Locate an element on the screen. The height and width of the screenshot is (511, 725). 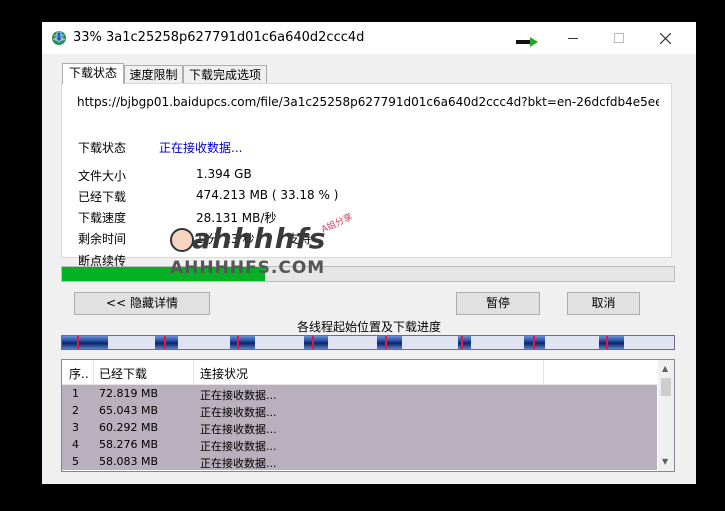
thread-list-scrollbar: ▲ ▼ is located at coordinates (666, 415).